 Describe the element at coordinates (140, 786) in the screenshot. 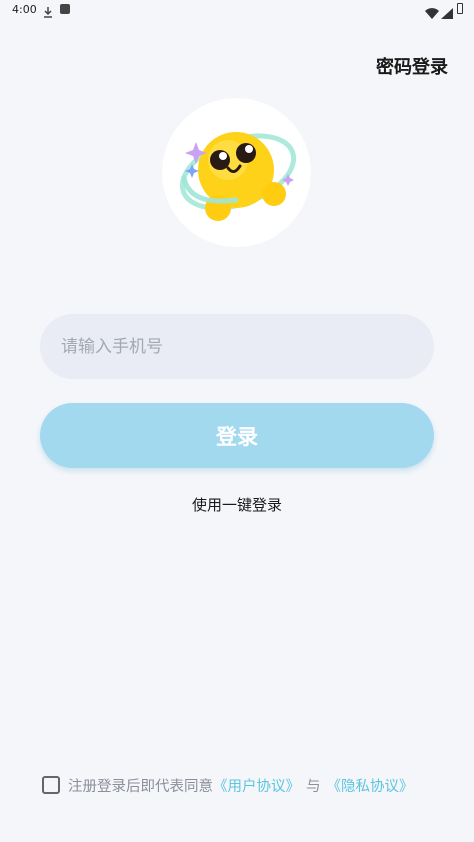

I see `agreement-prefix: 注册登录后即代表同意` at that location.